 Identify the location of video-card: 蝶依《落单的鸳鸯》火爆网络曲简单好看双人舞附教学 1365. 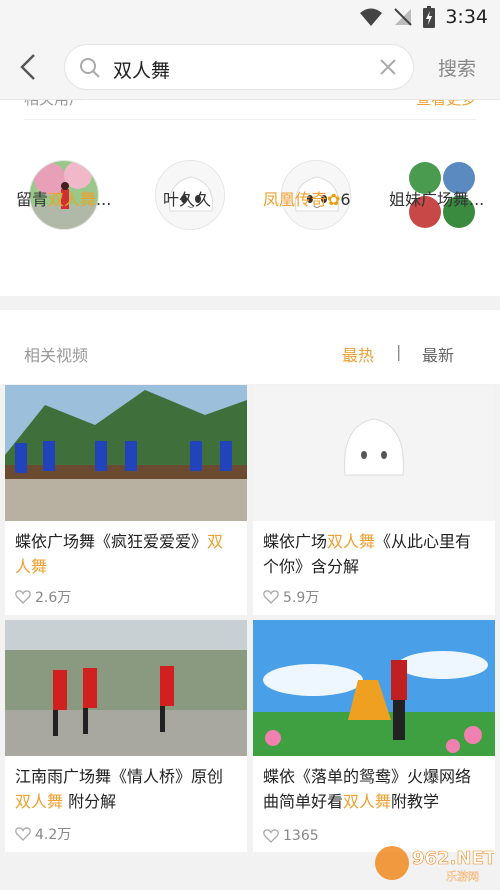
(374, 736).